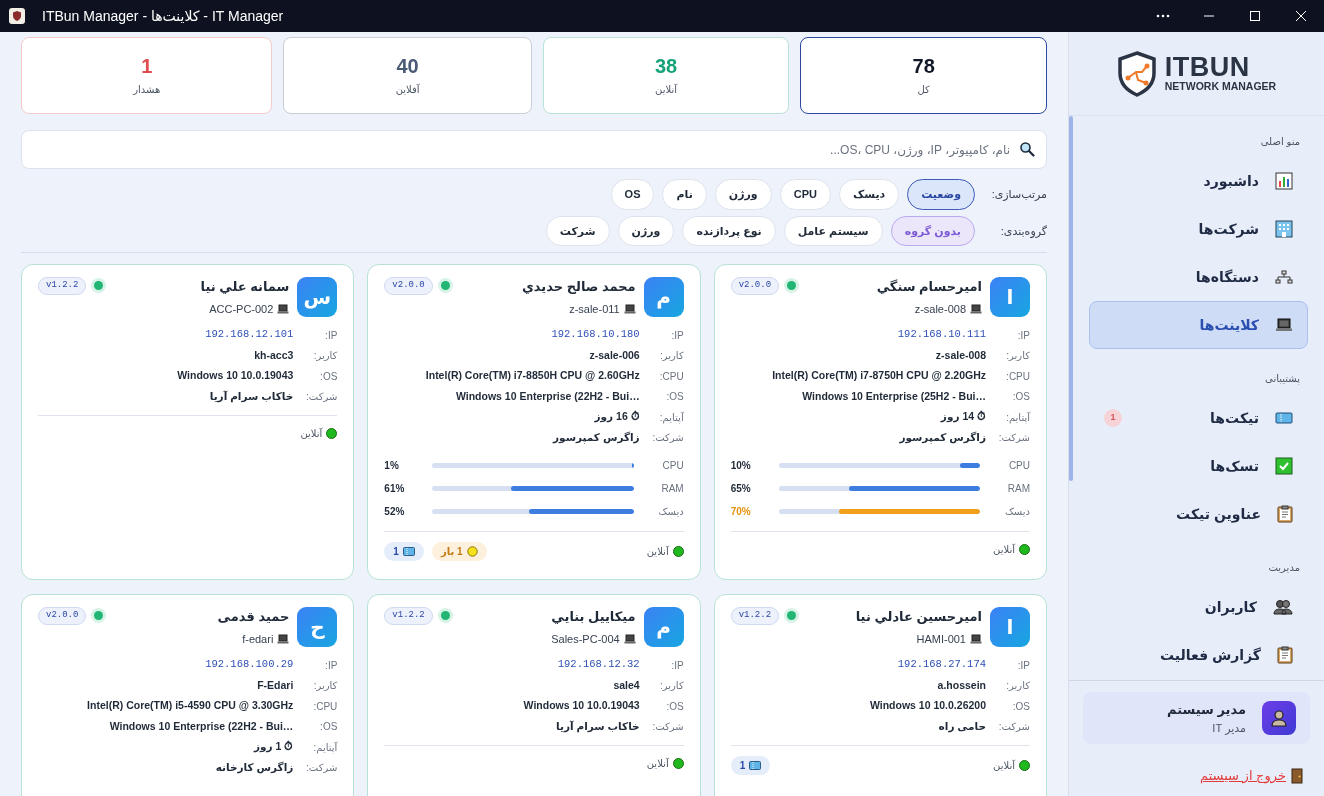  I want to click on group-chip: سیستم عامل, so click(833, 230).